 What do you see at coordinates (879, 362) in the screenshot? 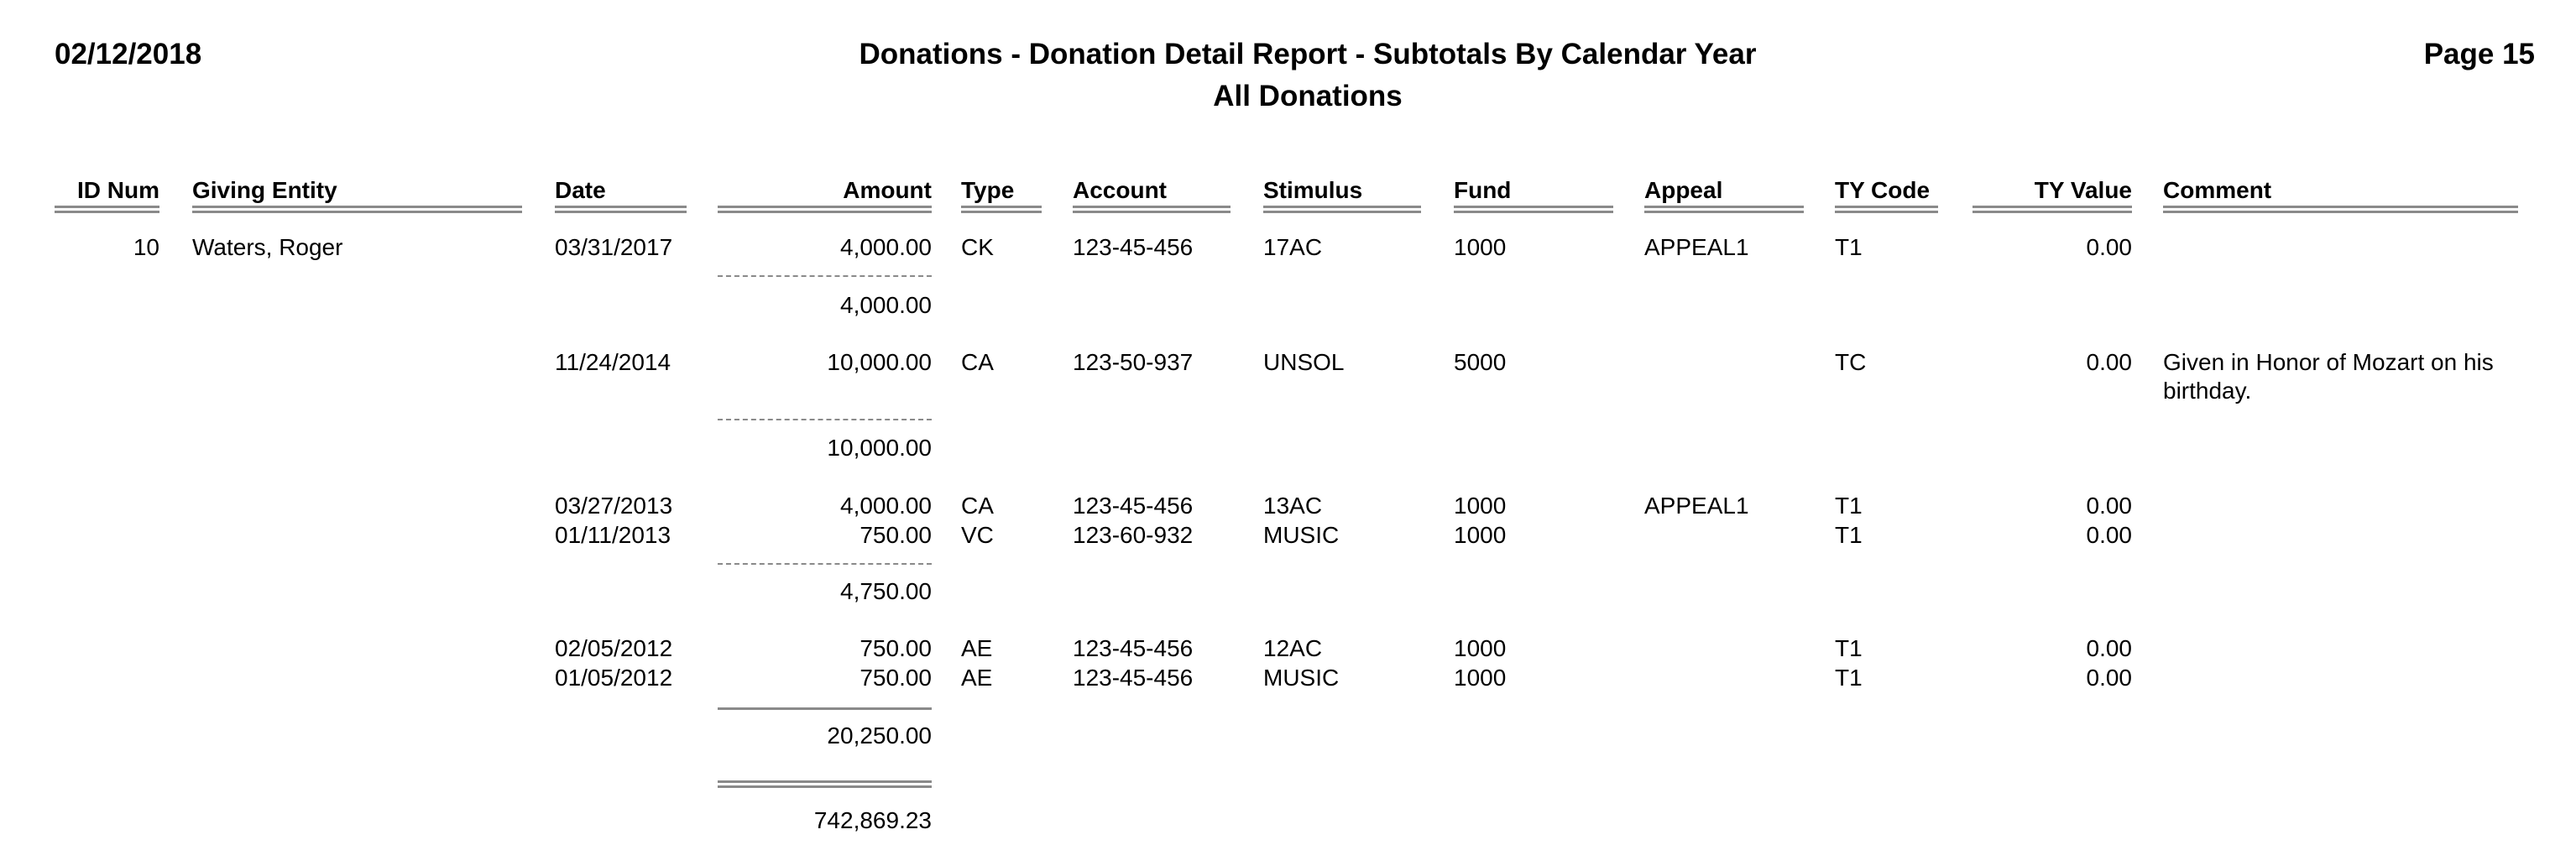
I see `cell-amount: 10,000.00` at bounding box center [879, 362].